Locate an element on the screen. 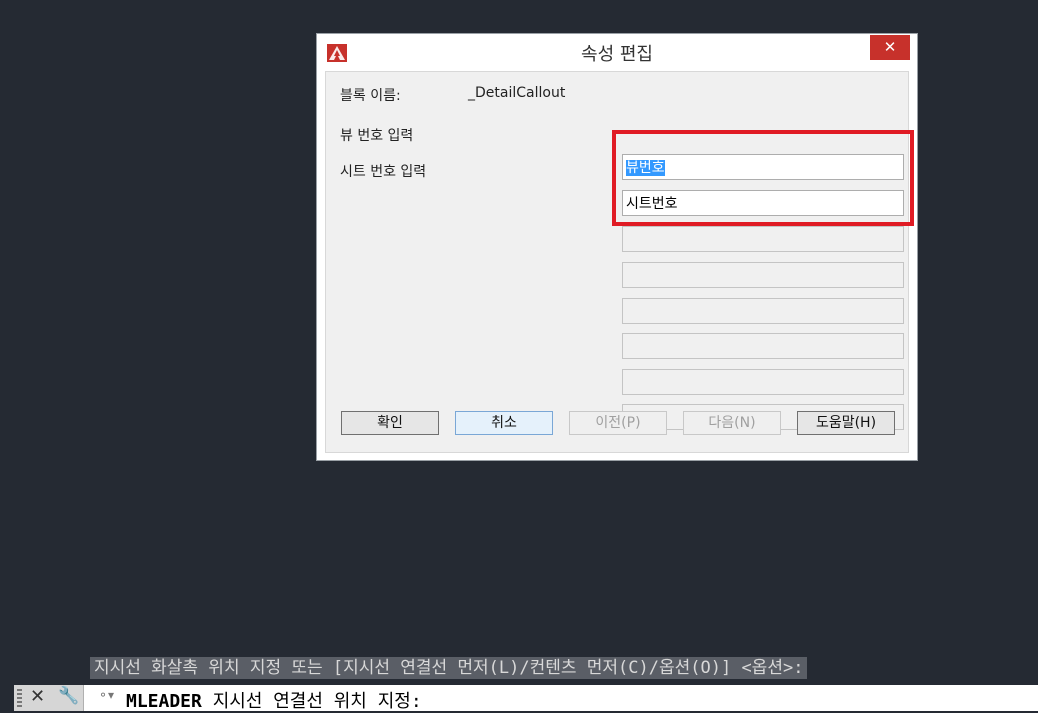 The width and height of the screenshot is (1038, 713). wrench-icon: 🔧 is located at coordinates (68, 696).